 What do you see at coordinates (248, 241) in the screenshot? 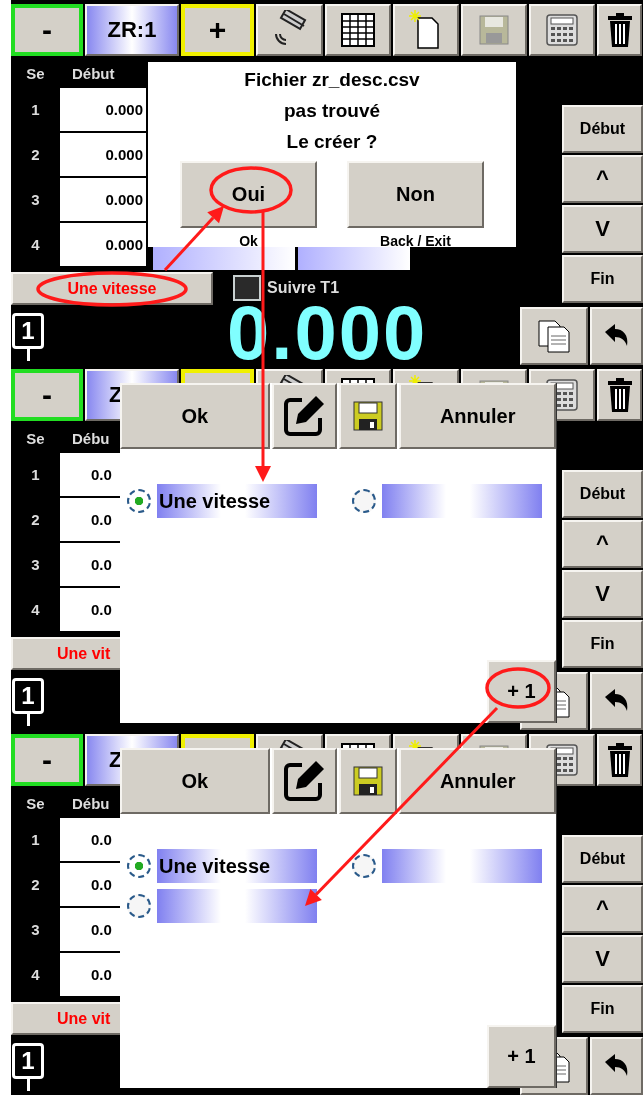
I see `button-caption: Ok` at bounding box center [248, 241].